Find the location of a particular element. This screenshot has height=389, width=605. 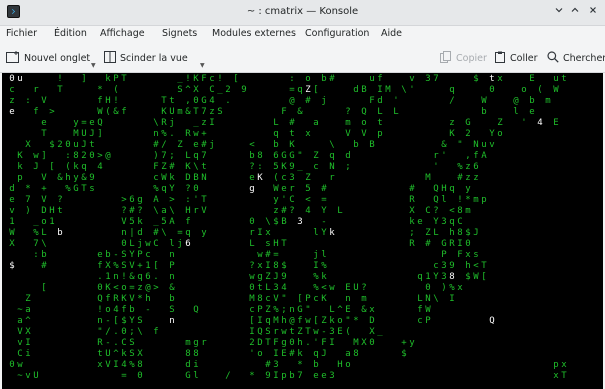

matrix-char: + is located at coordinates (404, 343).